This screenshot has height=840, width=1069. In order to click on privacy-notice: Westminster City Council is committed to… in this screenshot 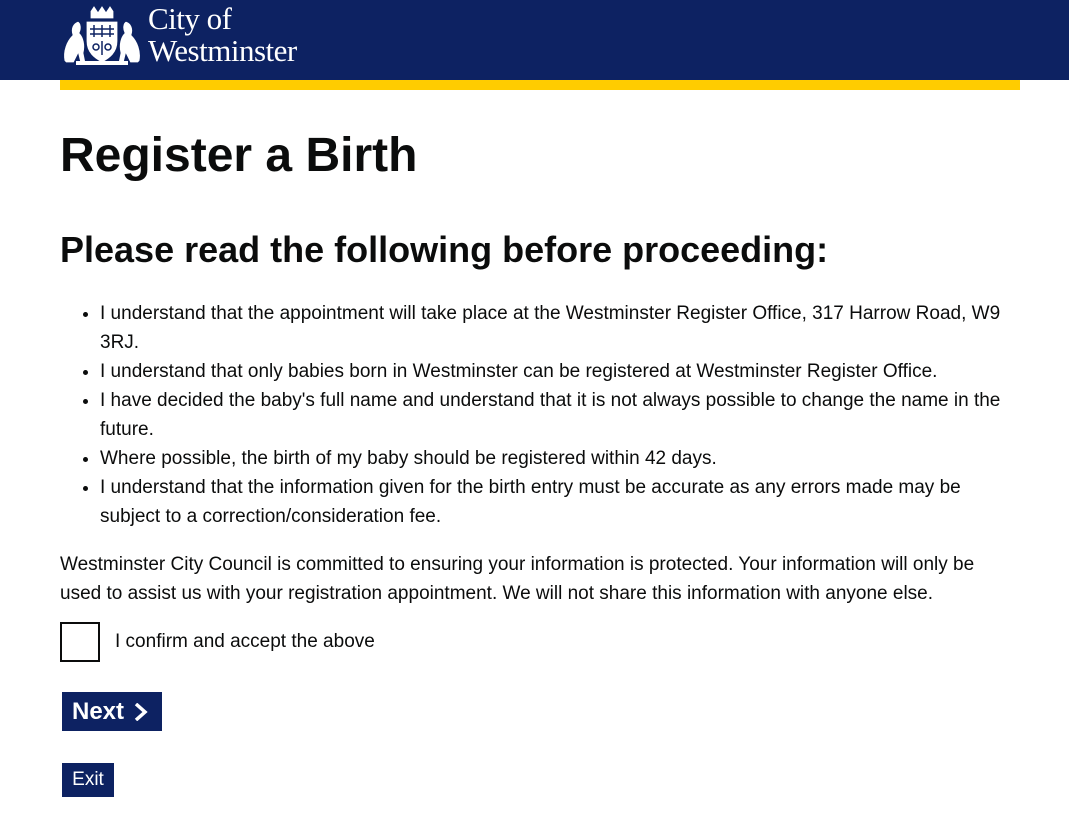, I will do `click(517, 579)`.